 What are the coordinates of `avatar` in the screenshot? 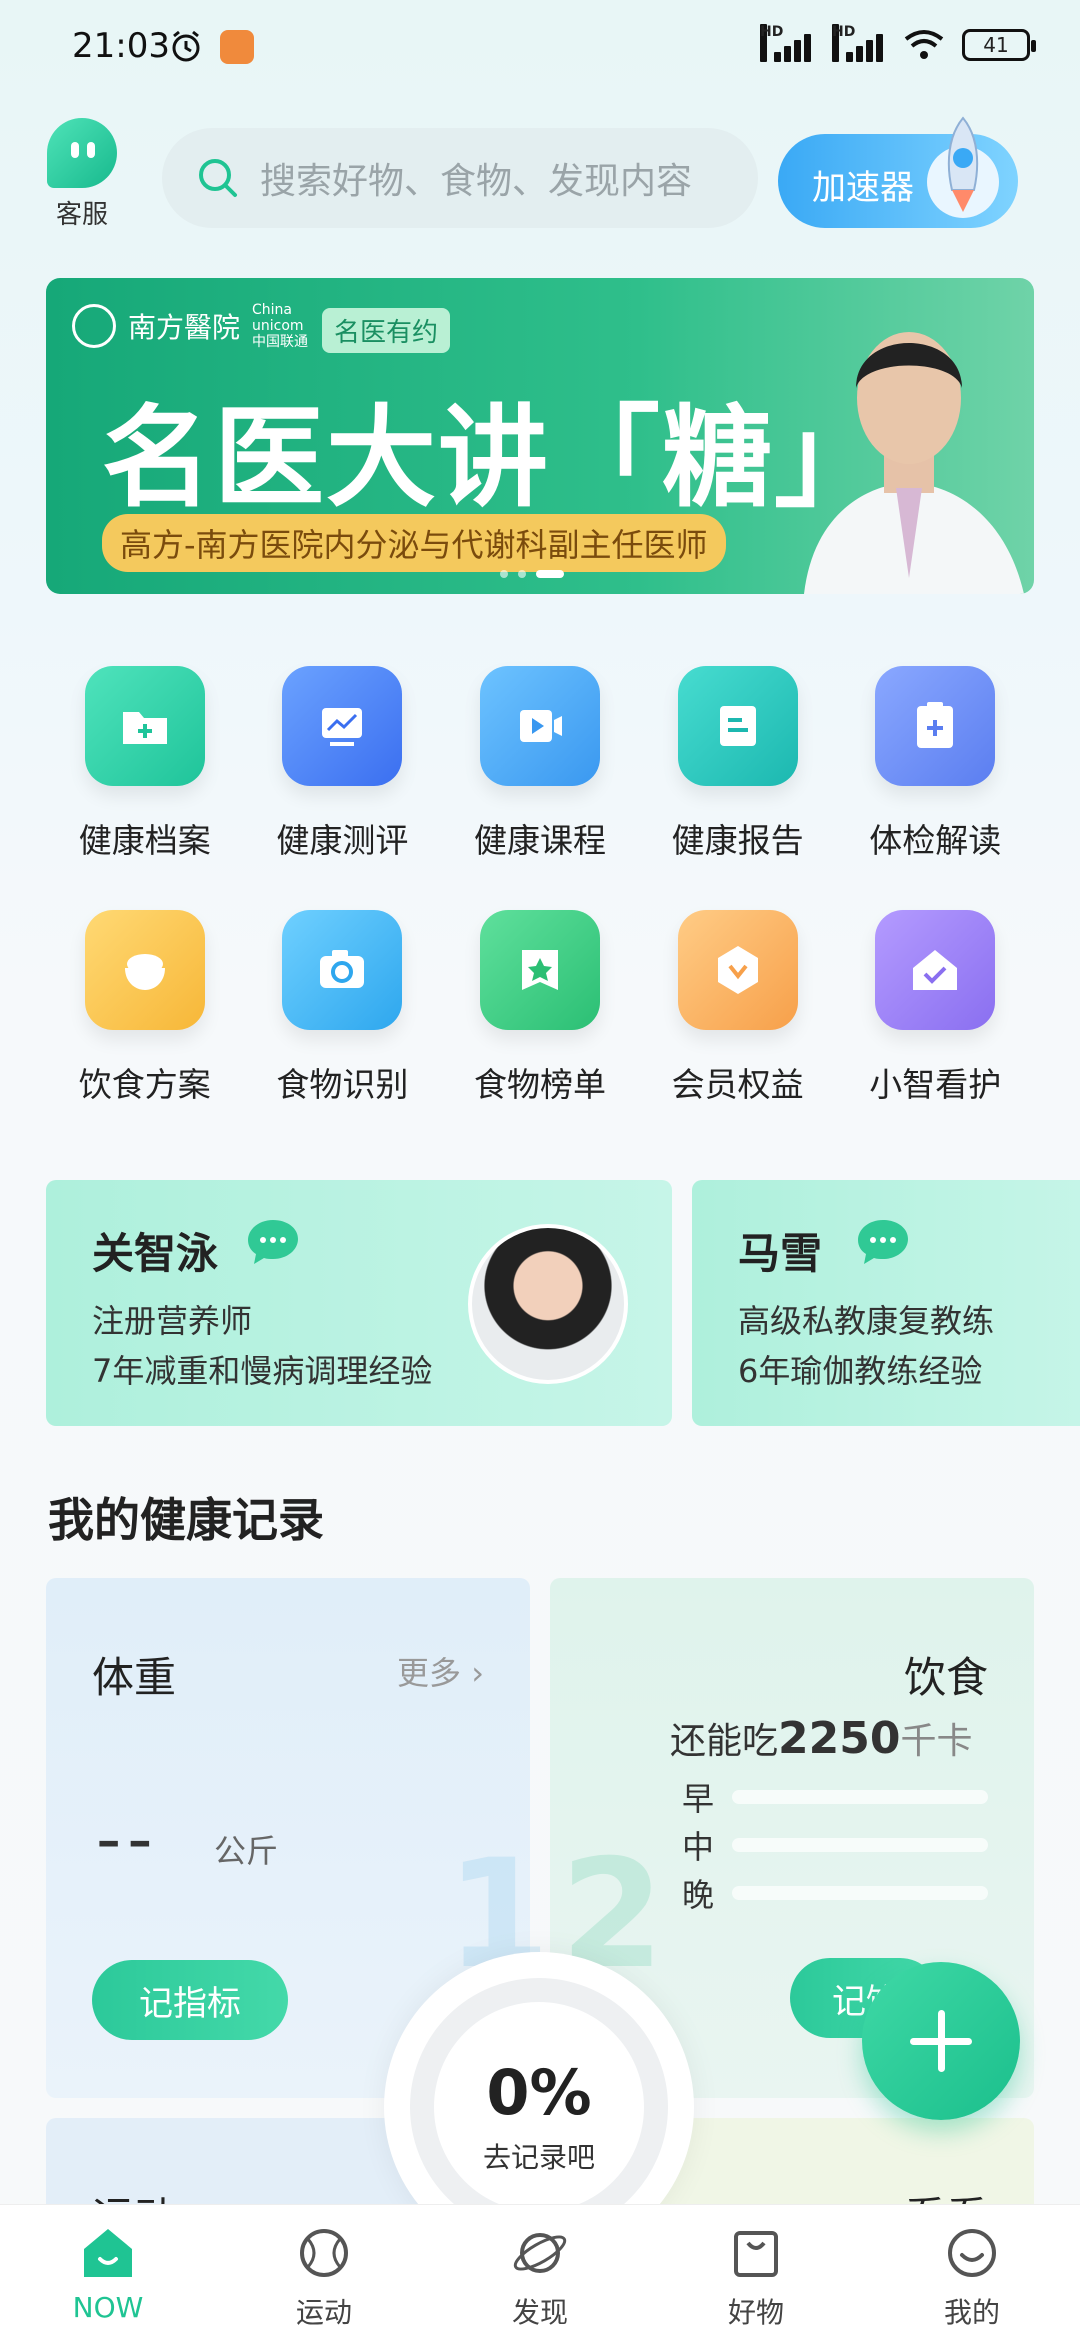 It's located at (548, 1304).